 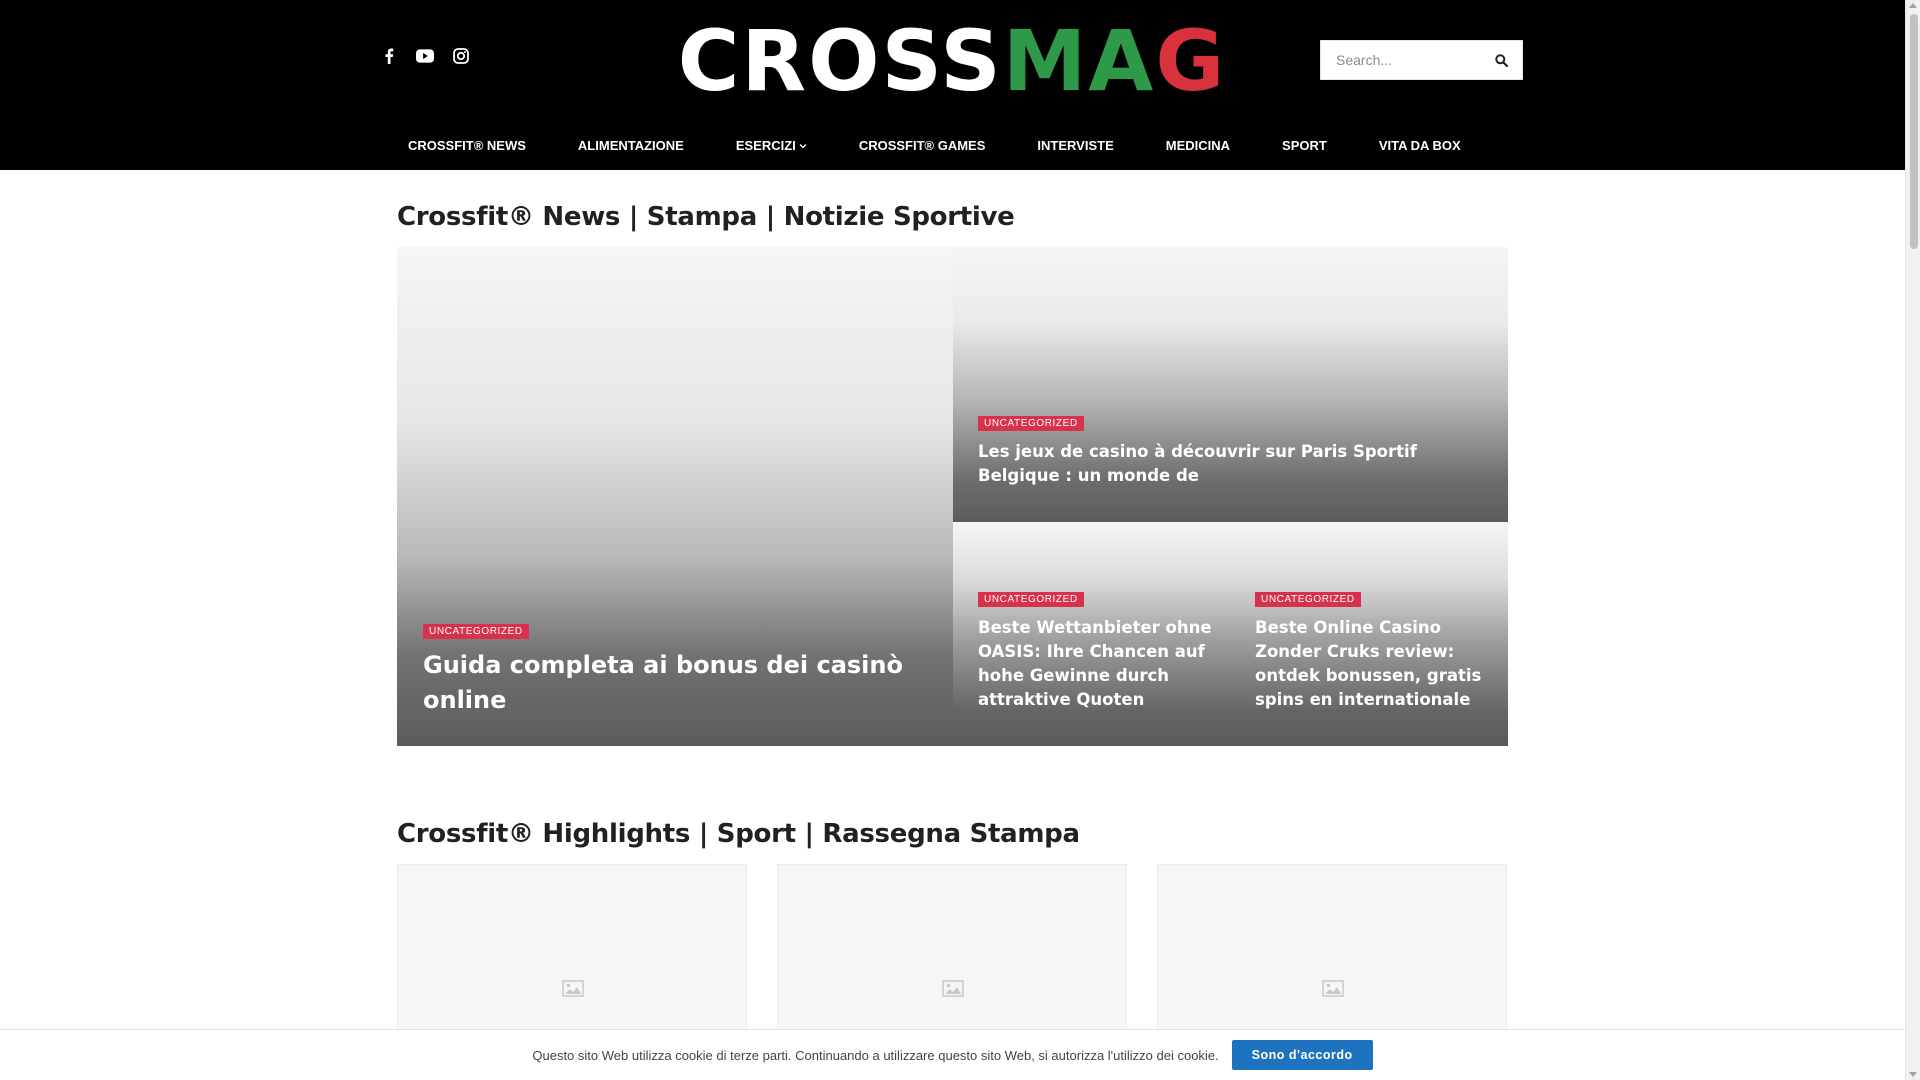 I want to click on page-scrollbar, so click(x=1912, y=540).